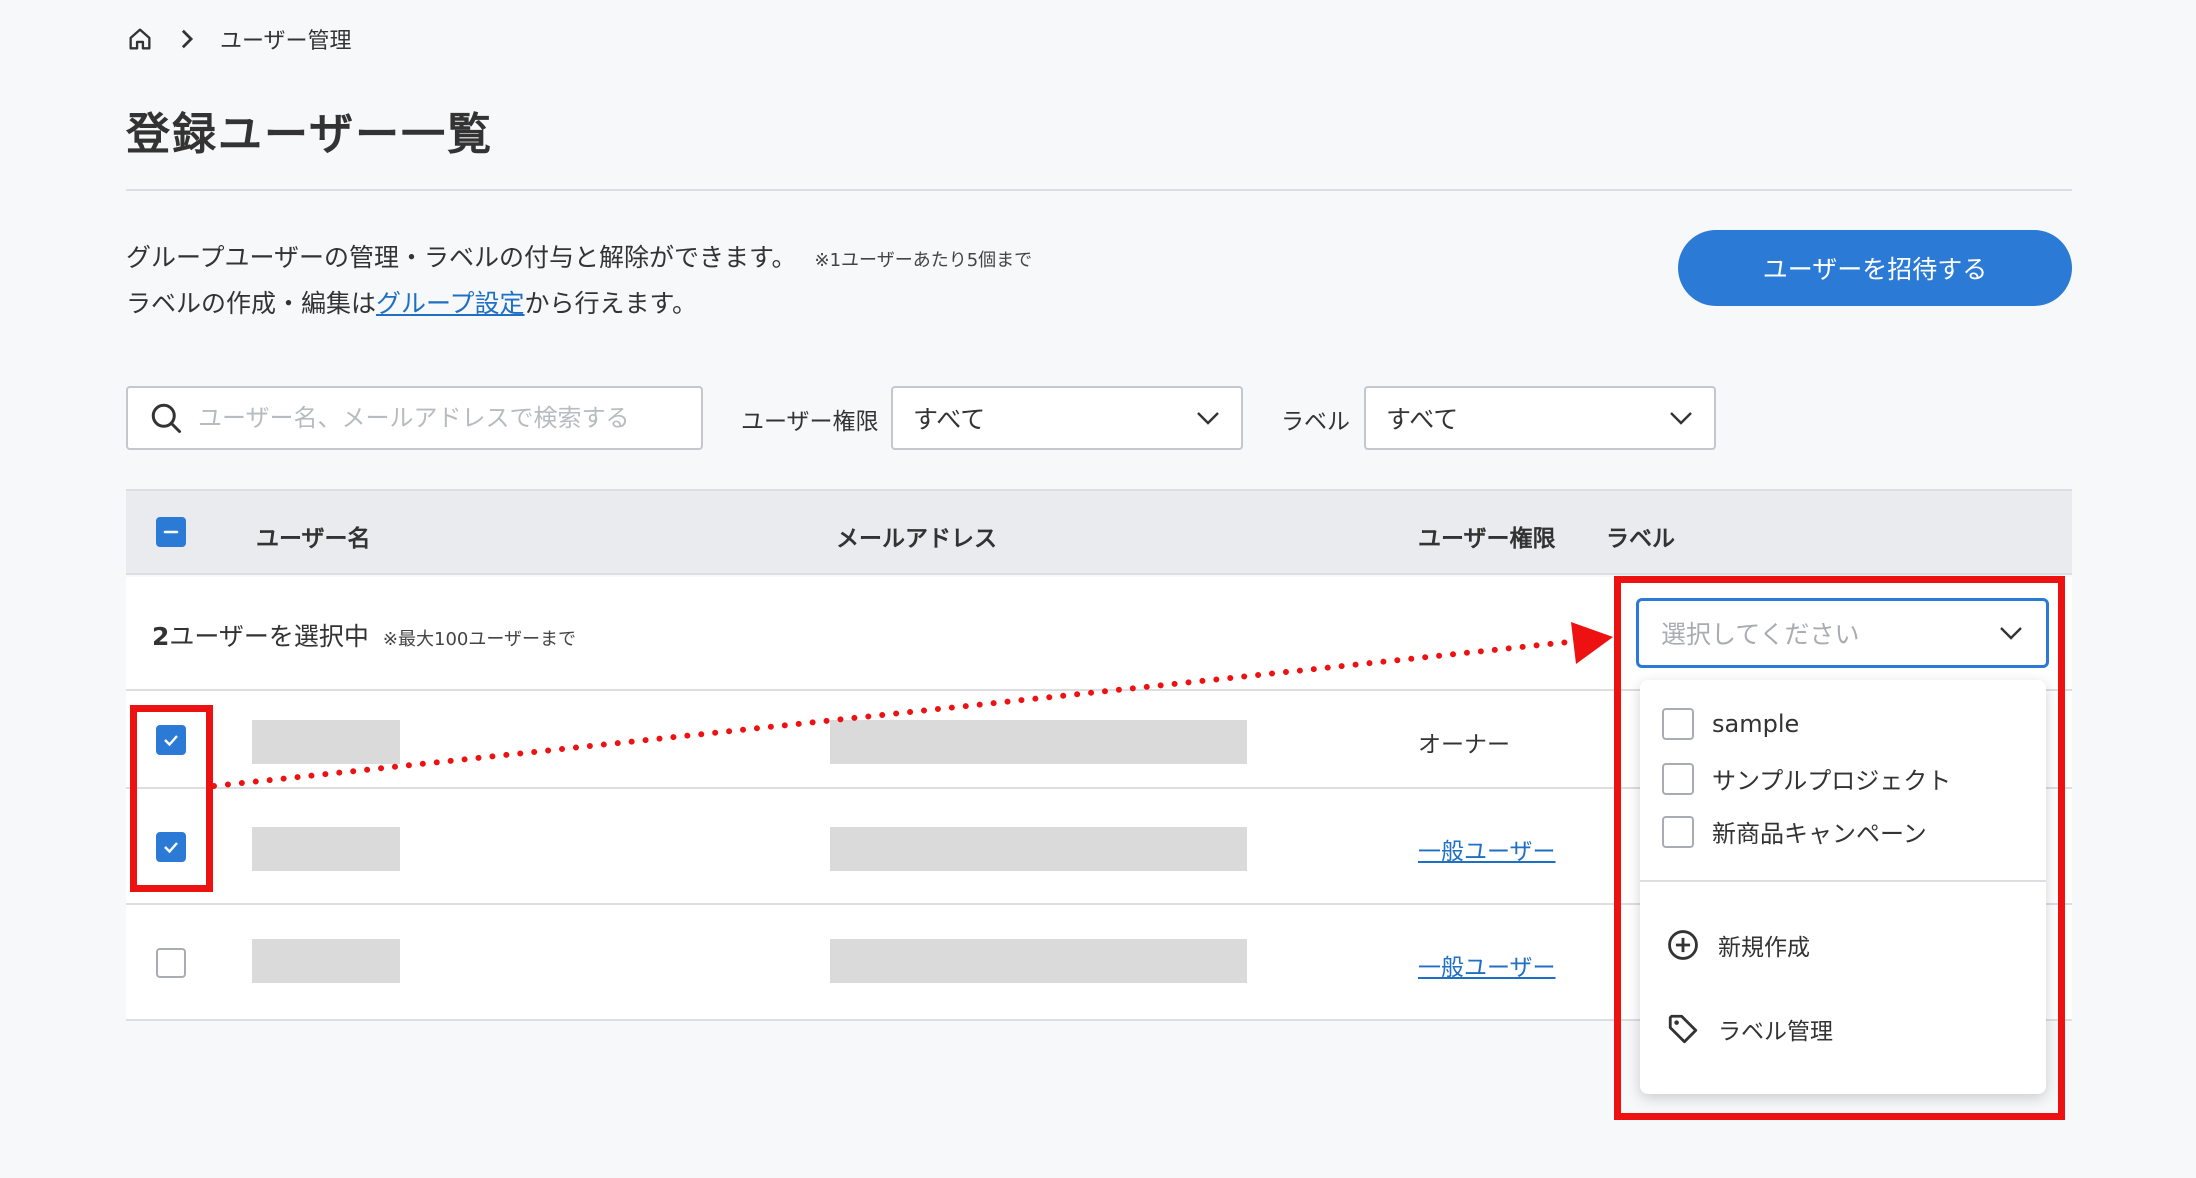  What do you see at coordinates (450, 303) in the screenshot?
I see `group-settings-link: グループ設定` at bounding box center [450, 303].